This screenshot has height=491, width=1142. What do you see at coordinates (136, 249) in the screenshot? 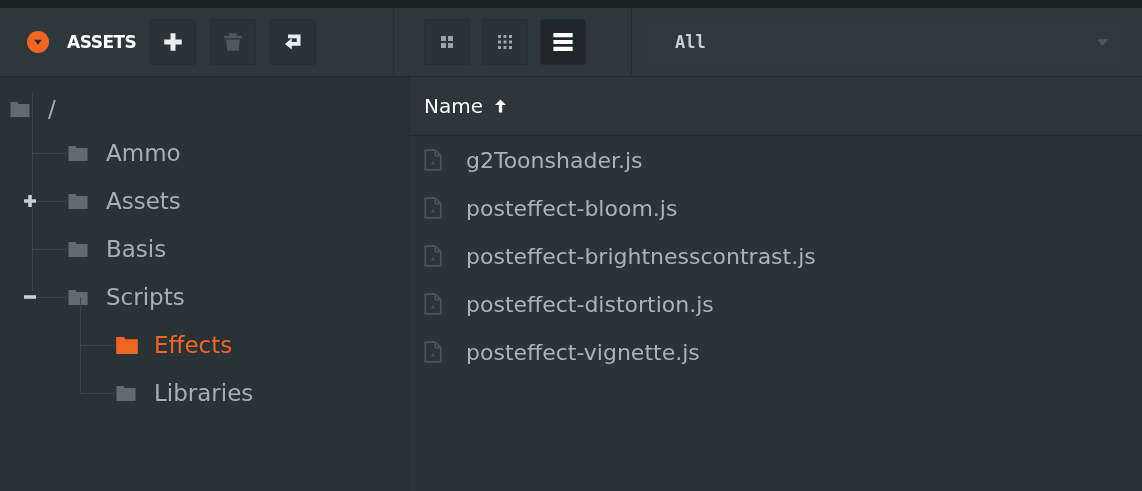
I see `tree-item: Basis` at bounding box center [136, 249].